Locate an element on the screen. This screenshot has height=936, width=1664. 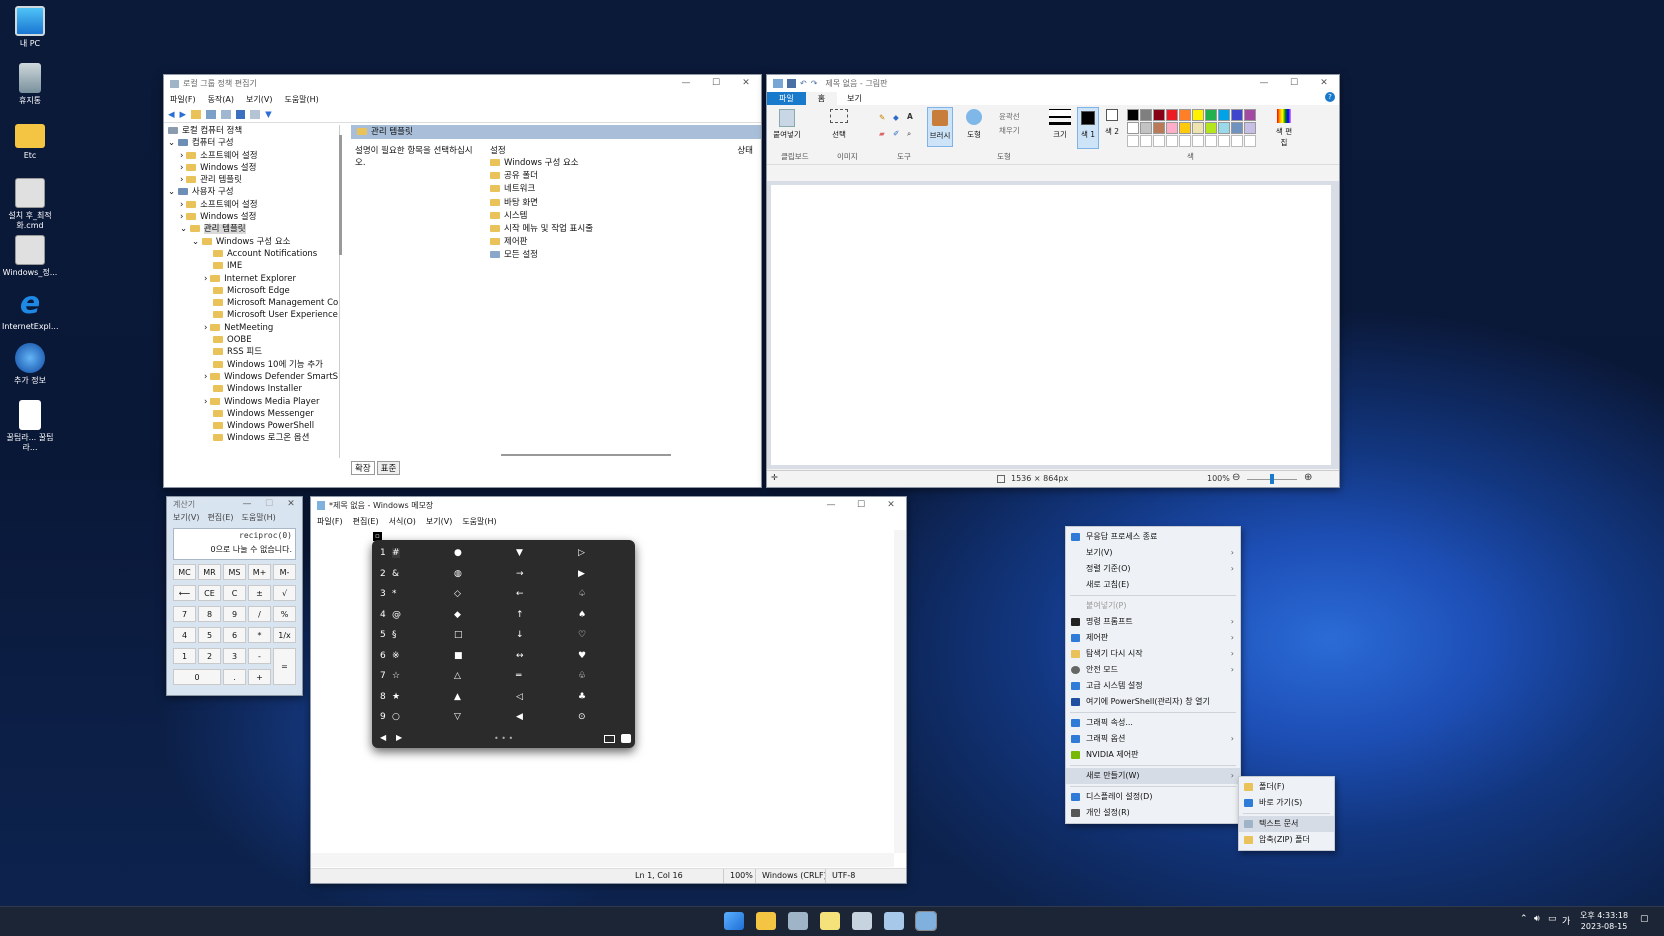
magnifier-icon: ⌕ is located at coordinates (909, 134).